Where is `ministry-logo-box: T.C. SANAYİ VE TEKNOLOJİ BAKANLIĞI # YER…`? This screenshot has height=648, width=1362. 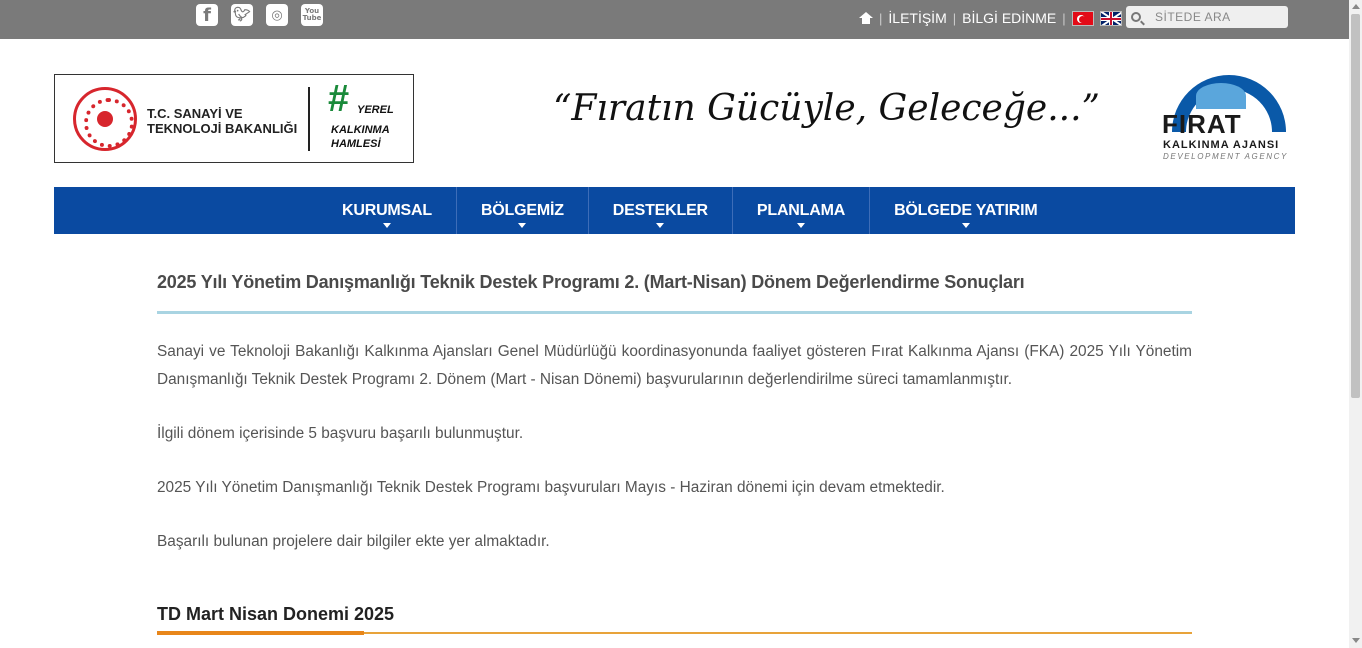
ministry-logo-box: T.C. SANAYİ VE TEKNOLOJİ BAKANLIĞI # YER… is located at coordinates (234, 118).